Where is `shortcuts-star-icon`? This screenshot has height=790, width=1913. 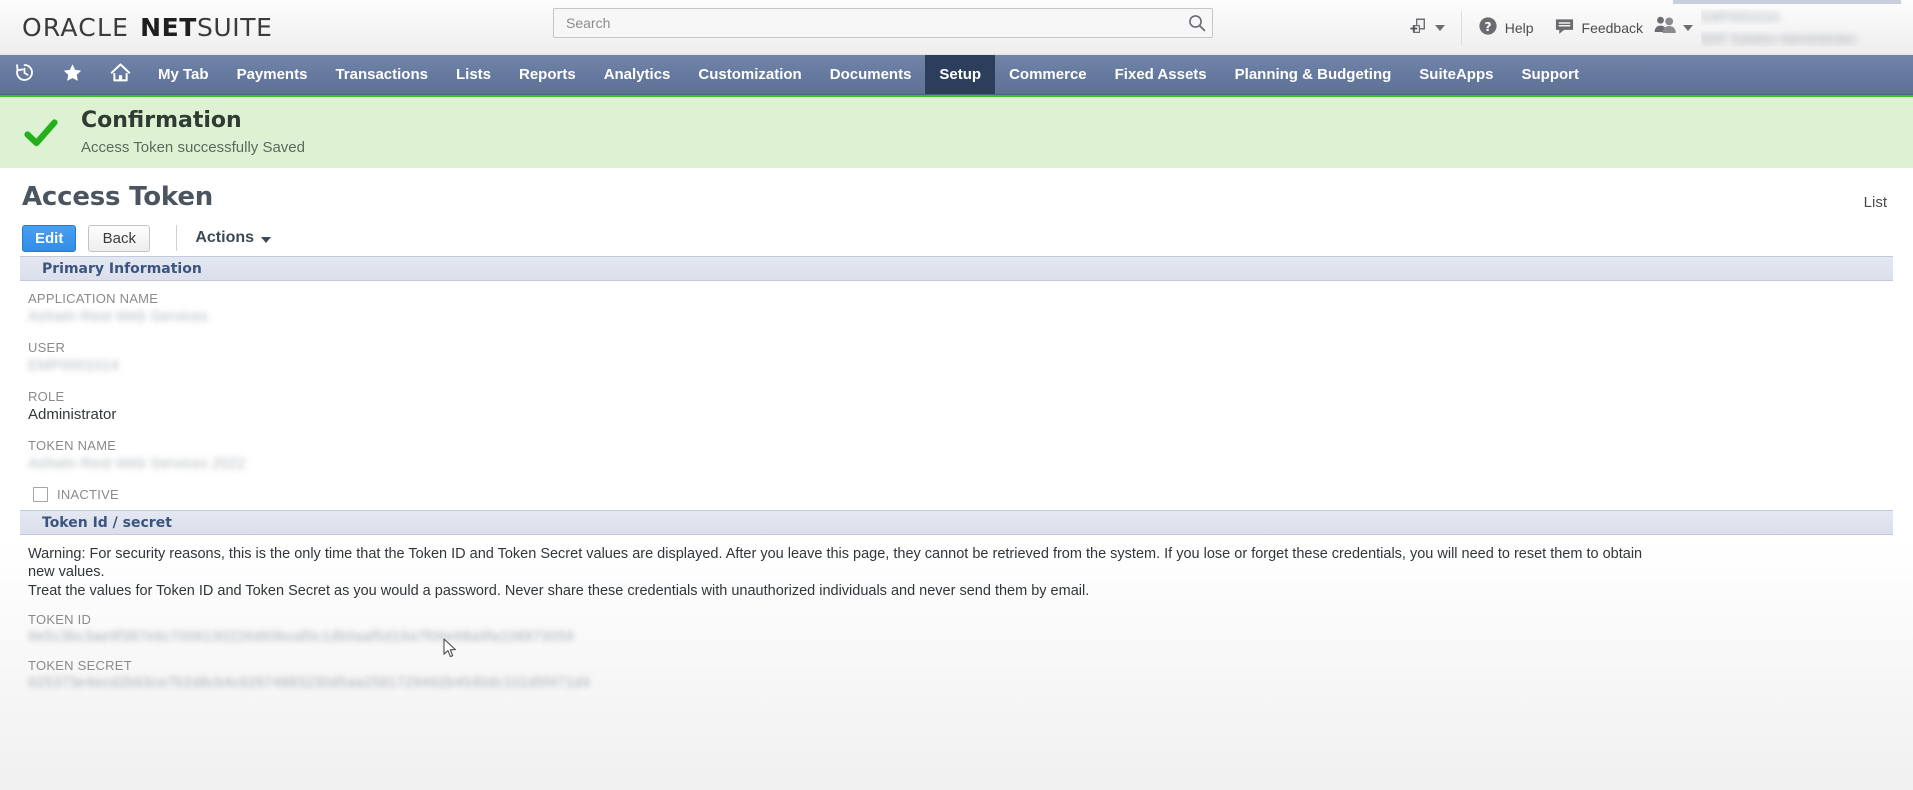
shortcuts-star-icon is located at coordinates (72, 75).